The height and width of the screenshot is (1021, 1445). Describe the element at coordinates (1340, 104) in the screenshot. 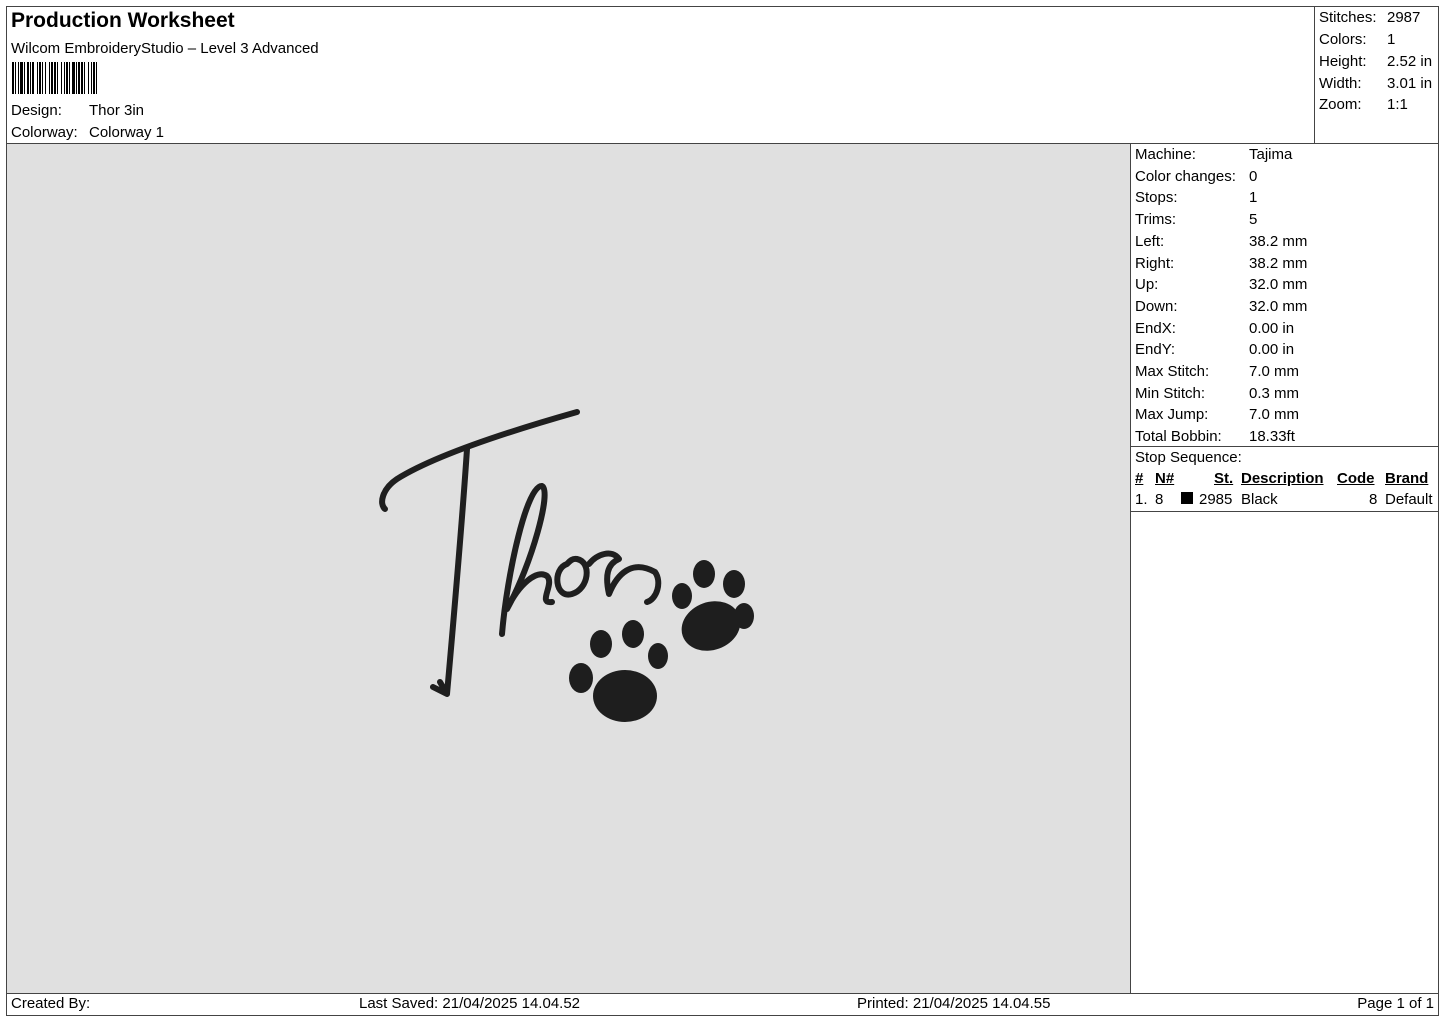

I see `stat-label: Zoom:` at that location.